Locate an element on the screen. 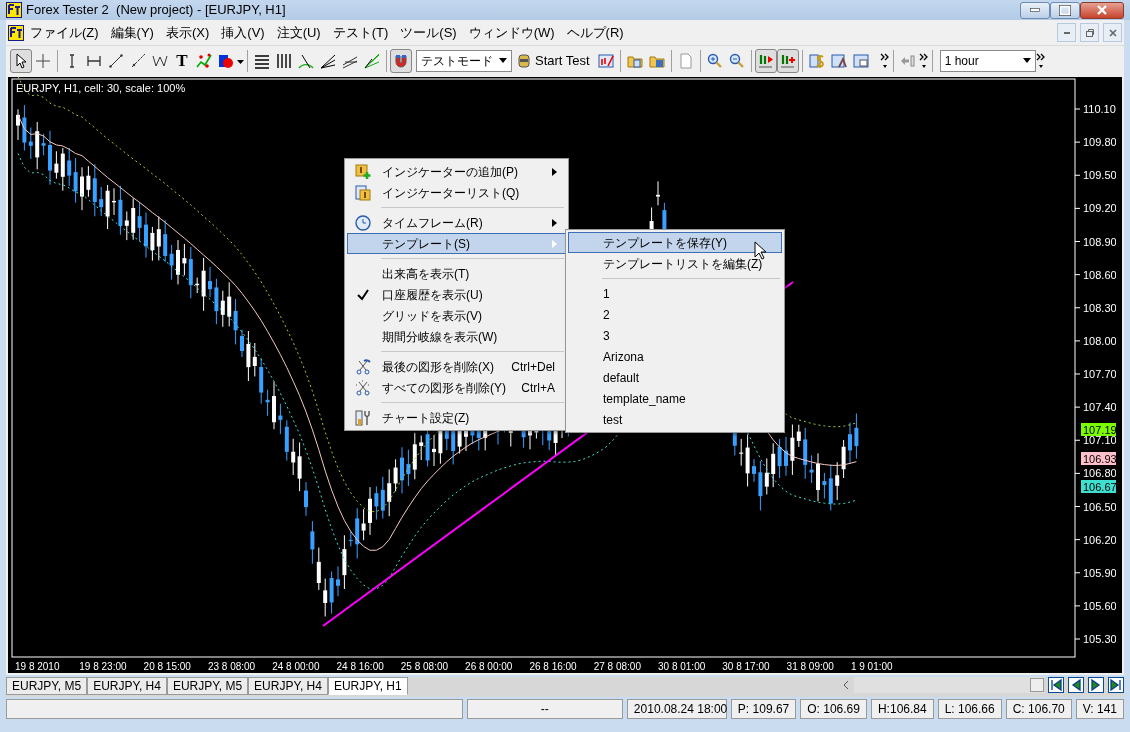  menu-item: ファイル(Z) is located at coordinates (64, 32).